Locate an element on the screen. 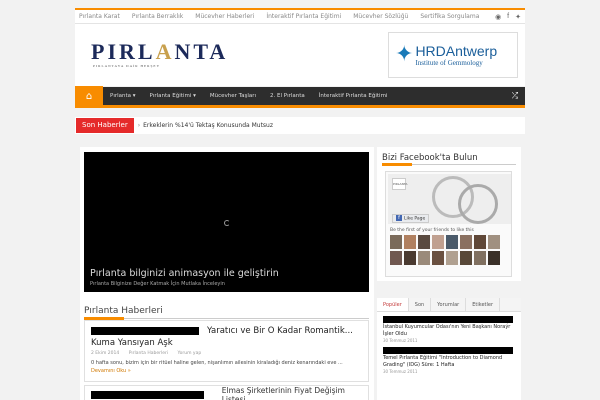 This screenshot has height=400, width=600. facebook-widget-title: Bizi Facebook'ta Bulun is located at coordinates (430, 158).